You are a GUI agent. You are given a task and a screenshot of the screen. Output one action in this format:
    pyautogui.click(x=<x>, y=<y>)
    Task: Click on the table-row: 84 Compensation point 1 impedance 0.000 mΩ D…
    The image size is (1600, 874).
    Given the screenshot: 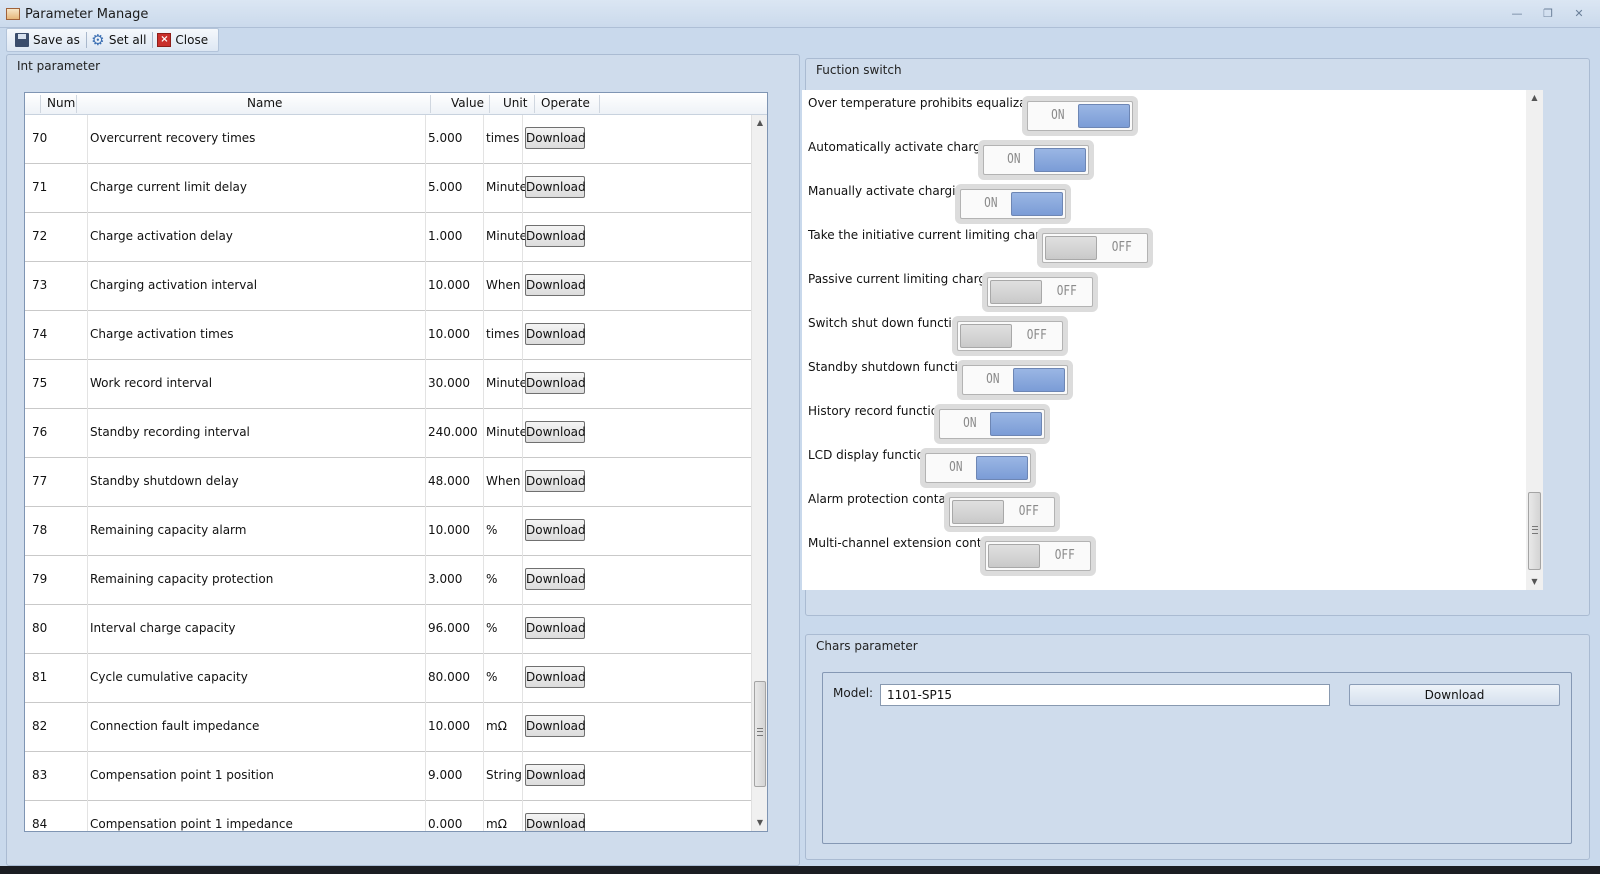 What is the action you would take?
    pyautogui.click(x=388, y=816)
    